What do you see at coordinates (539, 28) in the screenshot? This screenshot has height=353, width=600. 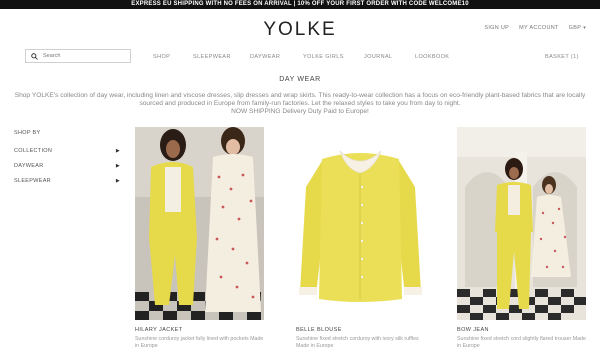 I see `my-account-link: MY ACCOUNT` at bounding box center [539, 28].